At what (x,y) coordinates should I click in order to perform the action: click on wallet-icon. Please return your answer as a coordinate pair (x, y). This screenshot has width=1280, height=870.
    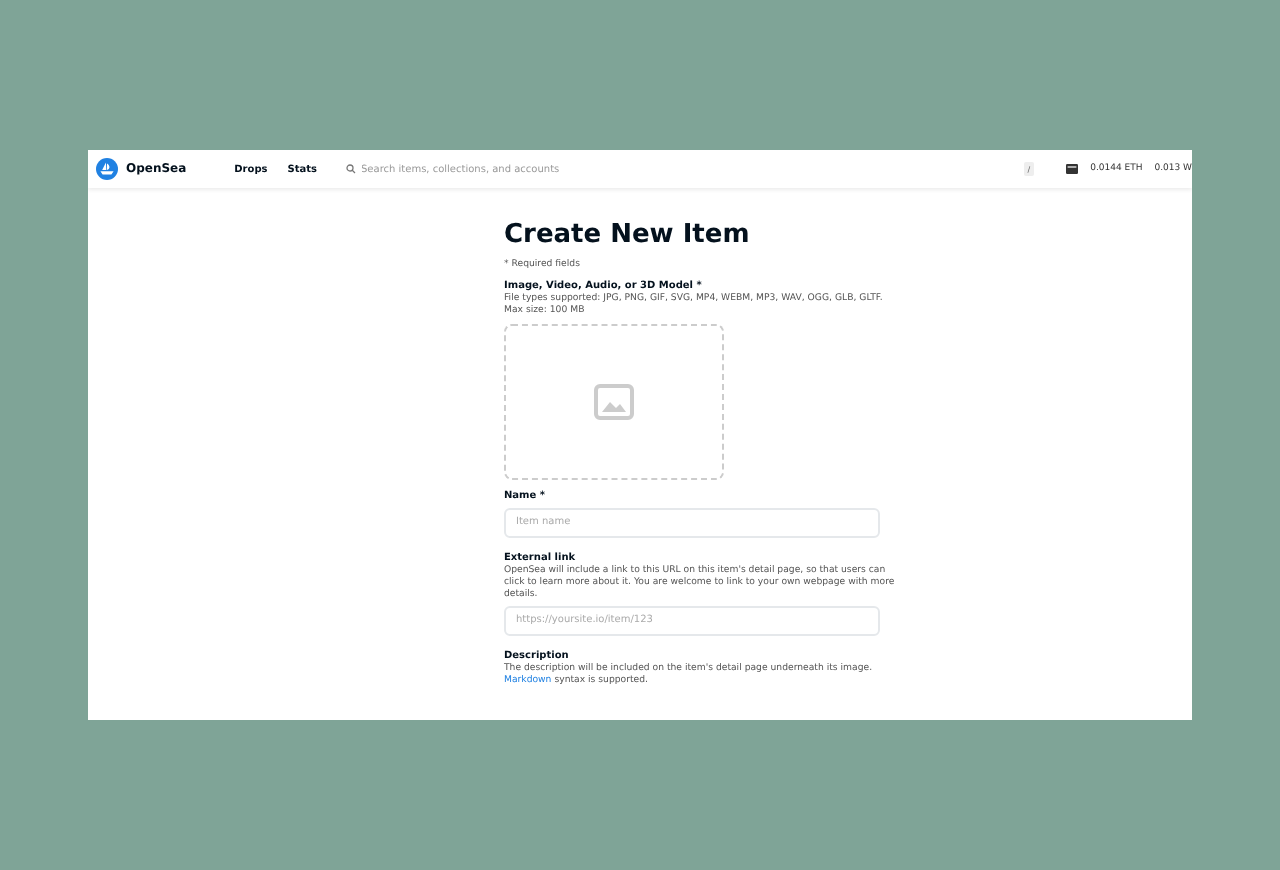
    Looking at the image, I should click on (1072, 169).